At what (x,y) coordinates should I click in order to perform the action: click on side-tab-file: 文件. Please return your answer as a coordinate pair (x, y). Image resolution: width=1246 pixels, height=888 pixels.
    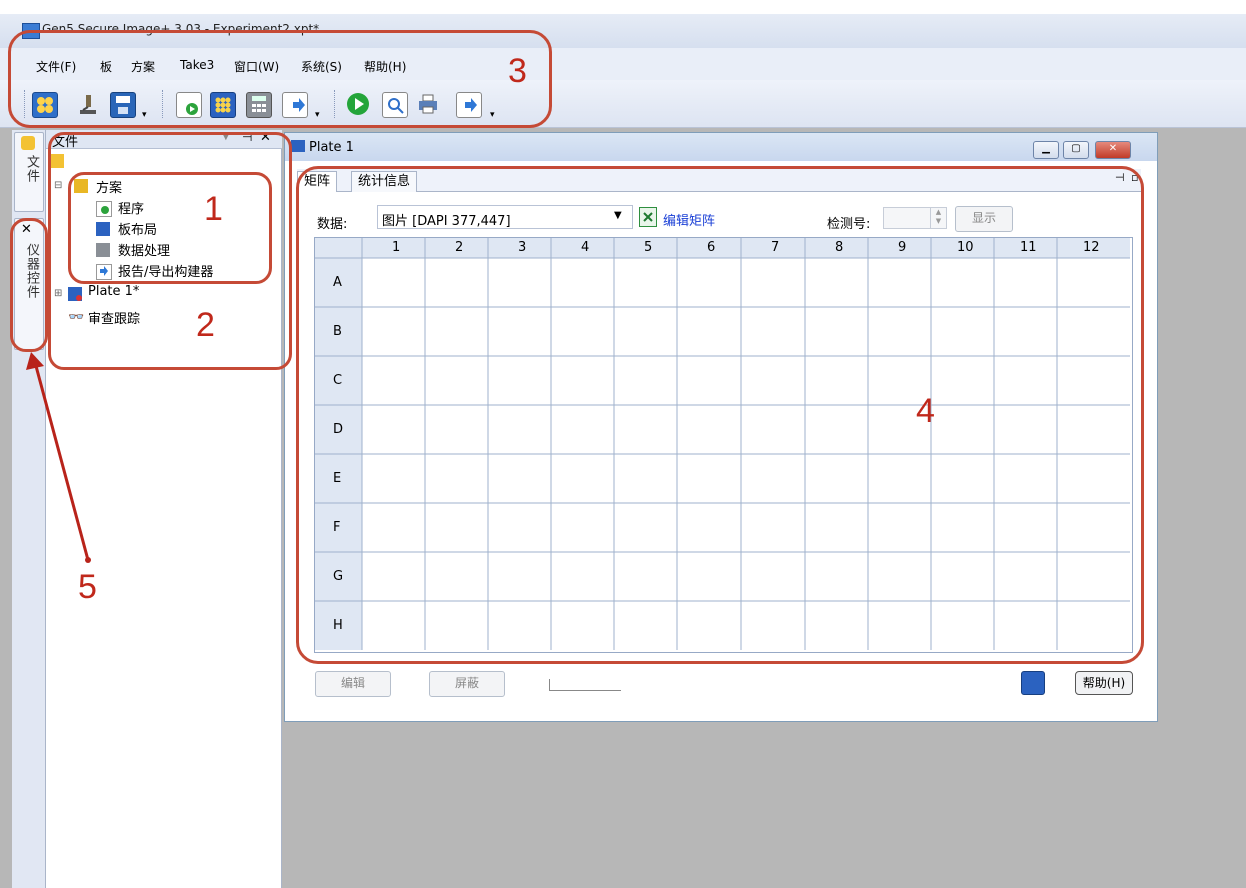
    Looking at the image, I should click on (29, 172).